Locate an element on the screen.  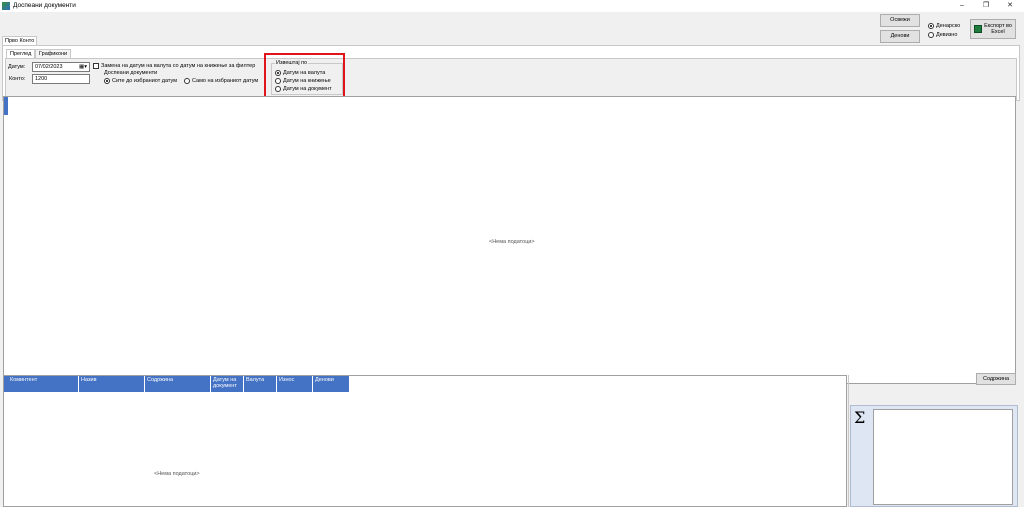
konto-input: 1200 is located at coordinates (61, 79).